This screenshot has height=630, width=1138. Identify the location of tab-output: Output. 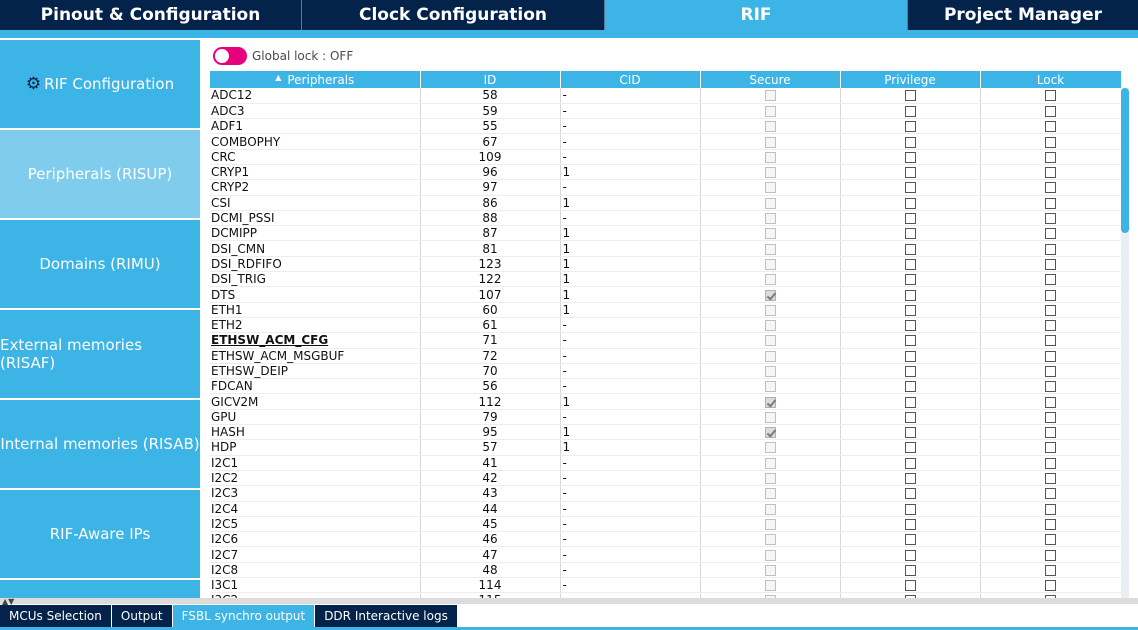
(142, 616).